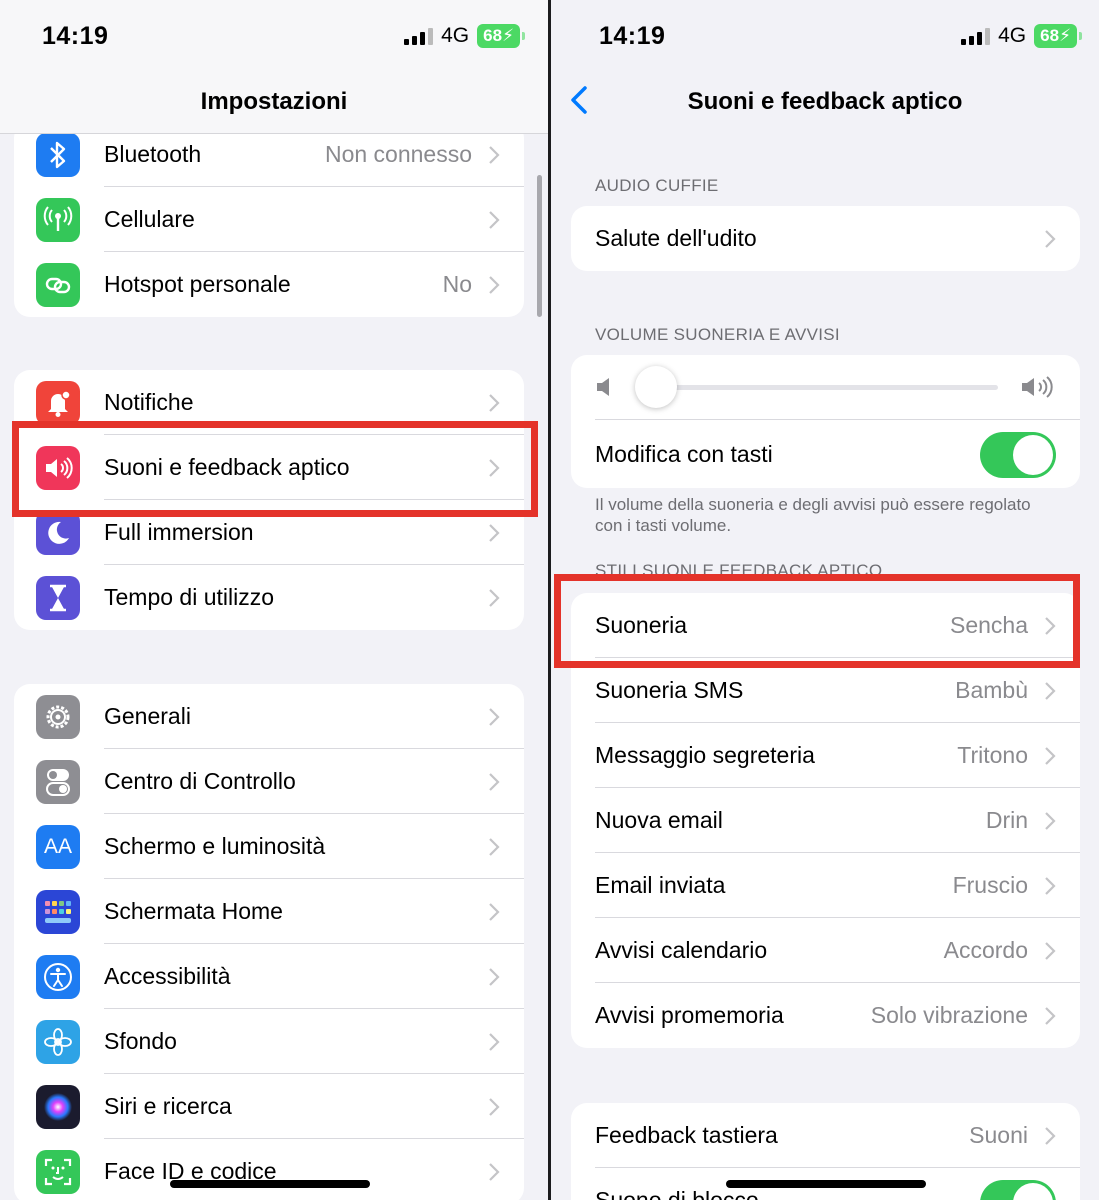 Image resolution: width=1099 pixels, height=1200 pixels. I want to click on row-label: Suono di blocco, so click(677, 1193).